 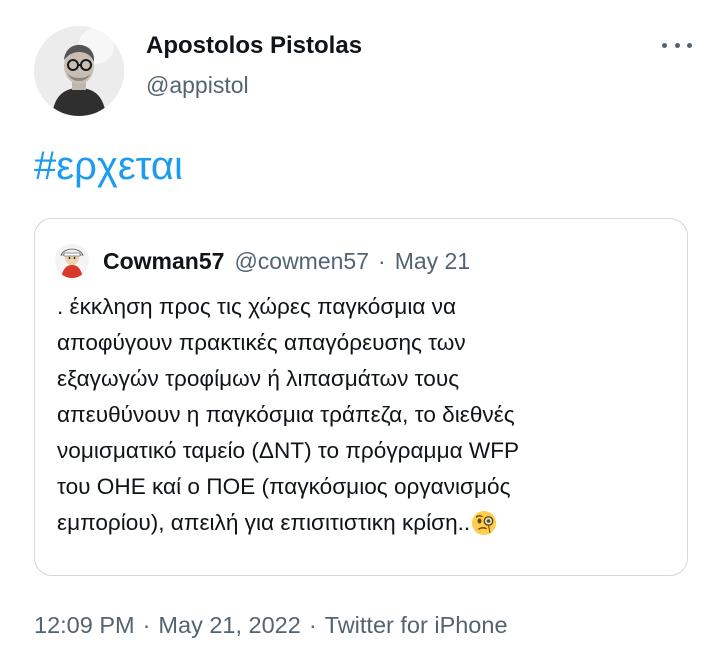 I want to click on tweet-date: May 21, 2022, so click(x=229, y=625).